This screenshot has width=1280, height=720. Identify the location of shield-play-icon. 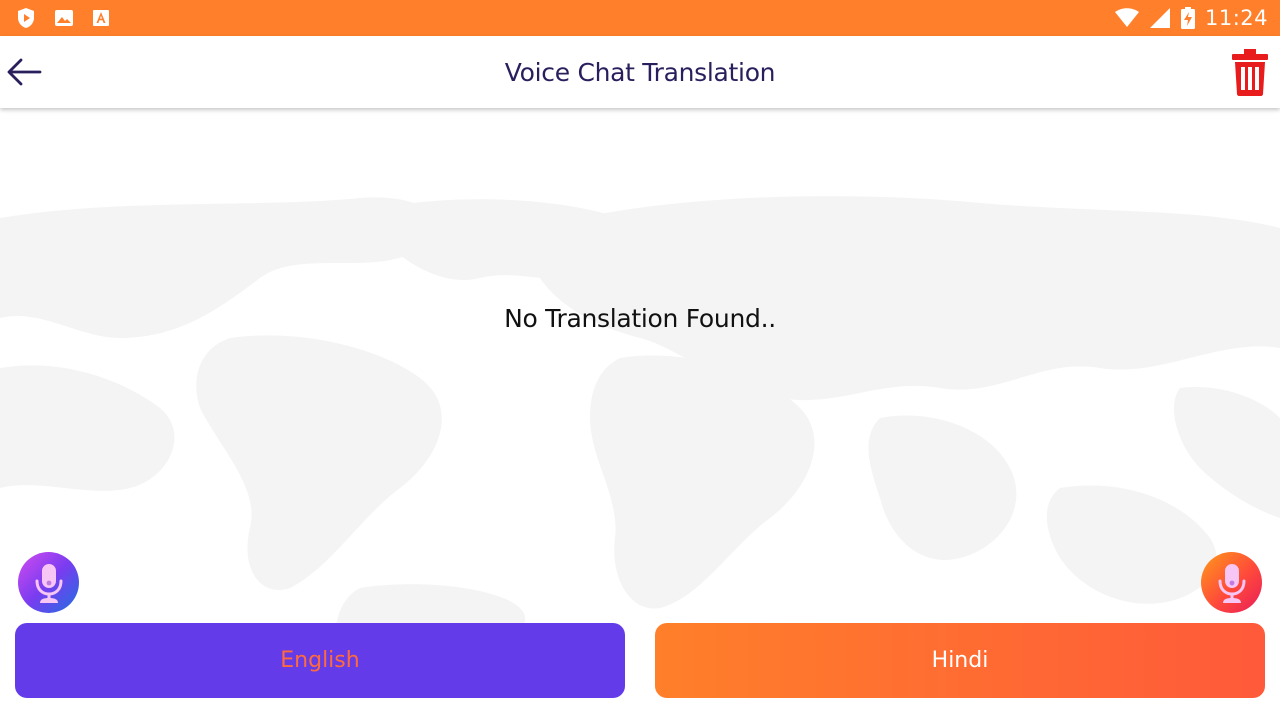
(26, 18).